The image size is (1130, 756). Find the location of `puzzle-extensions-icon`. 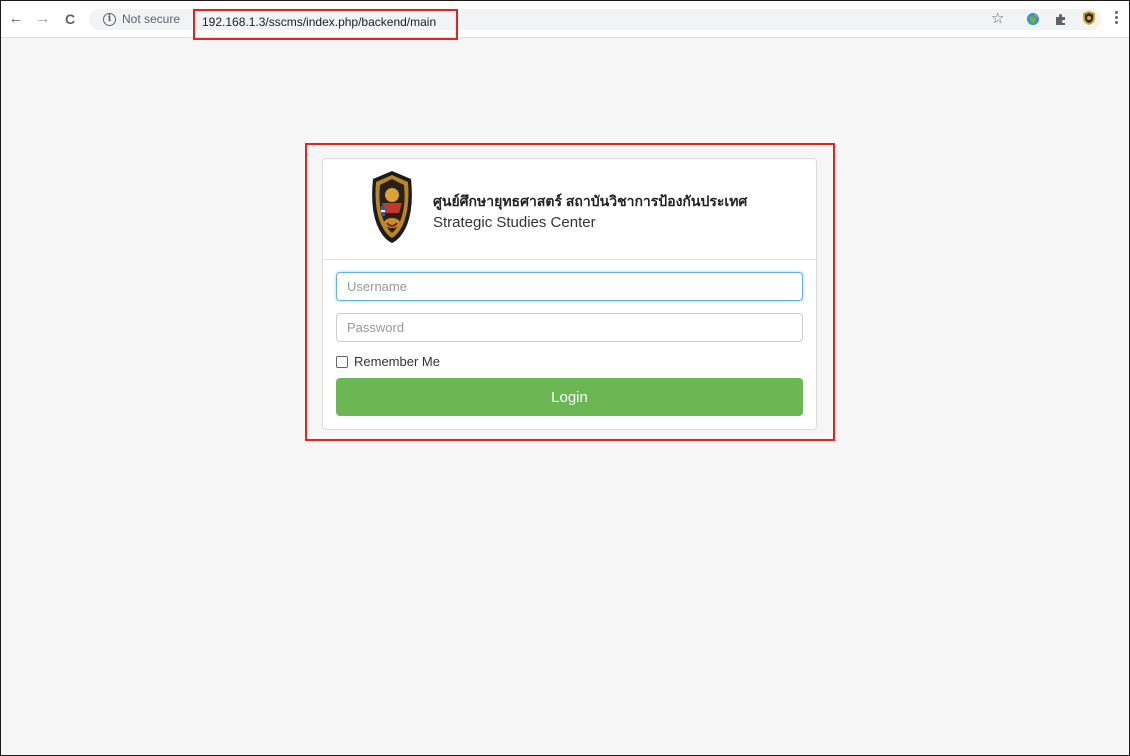

puzzle-extensions-icon is located at coordinates (1061, 19).